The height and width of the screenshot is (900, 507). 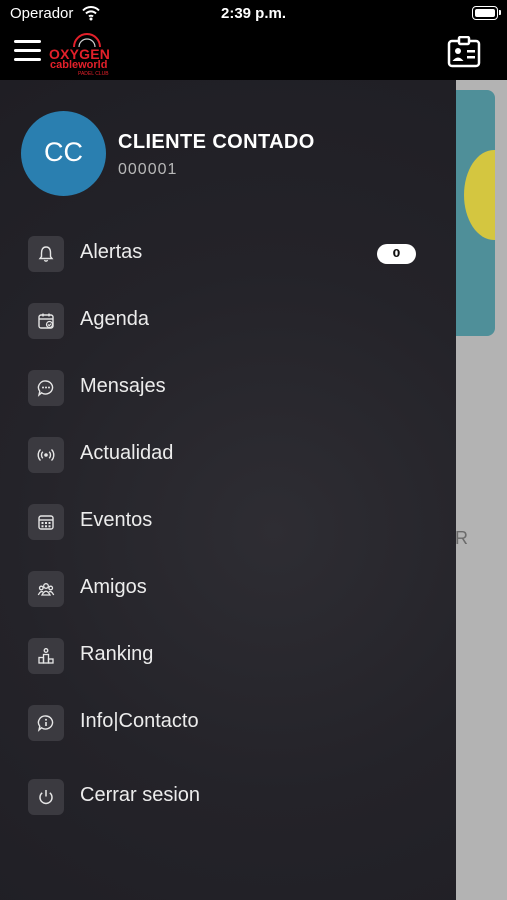 I want to click on menu-item-eventos: Eventos, so click(x=228, y=522).